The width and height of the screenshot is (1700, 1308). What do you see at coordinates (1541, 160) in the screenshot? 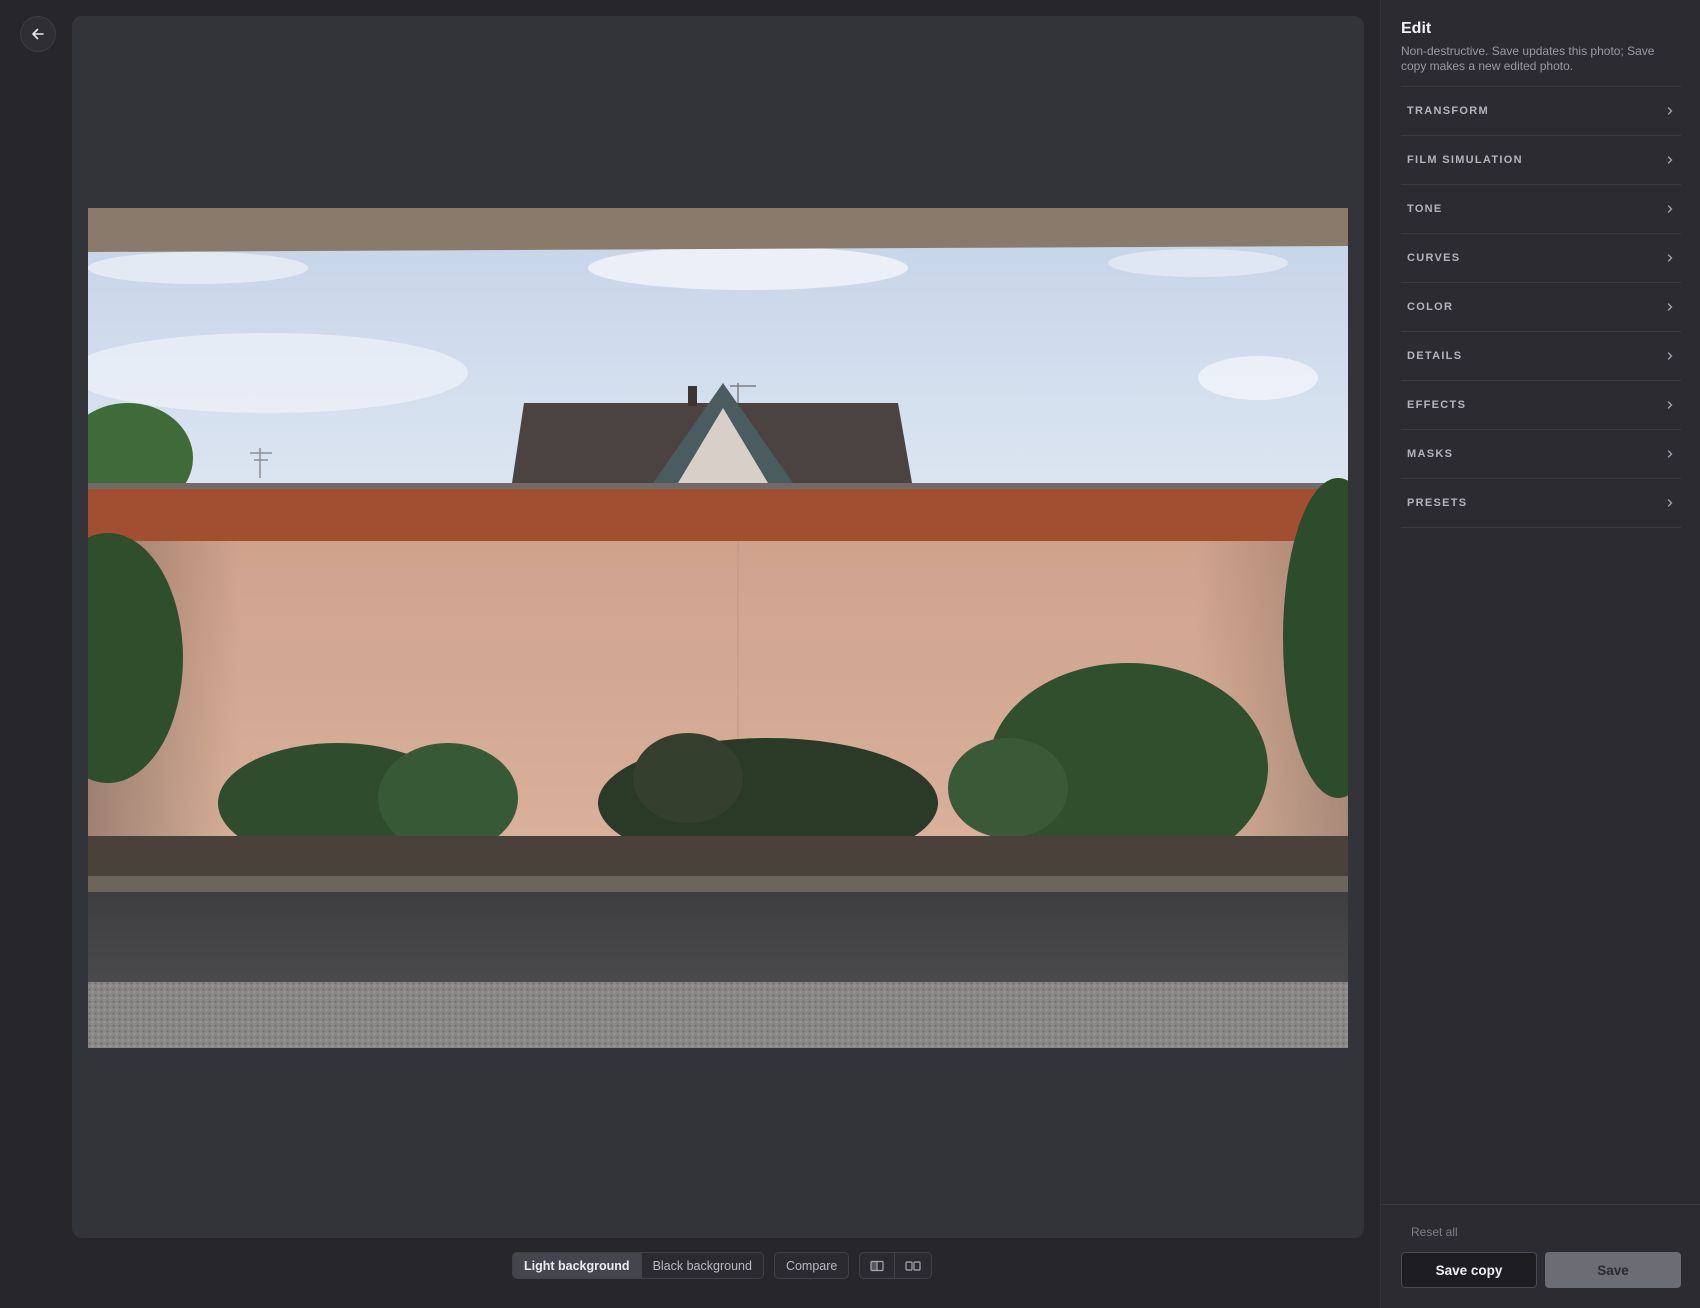
I see `section-film-simulation: FILM SIMULATION` at bounding box center [1541, 160].